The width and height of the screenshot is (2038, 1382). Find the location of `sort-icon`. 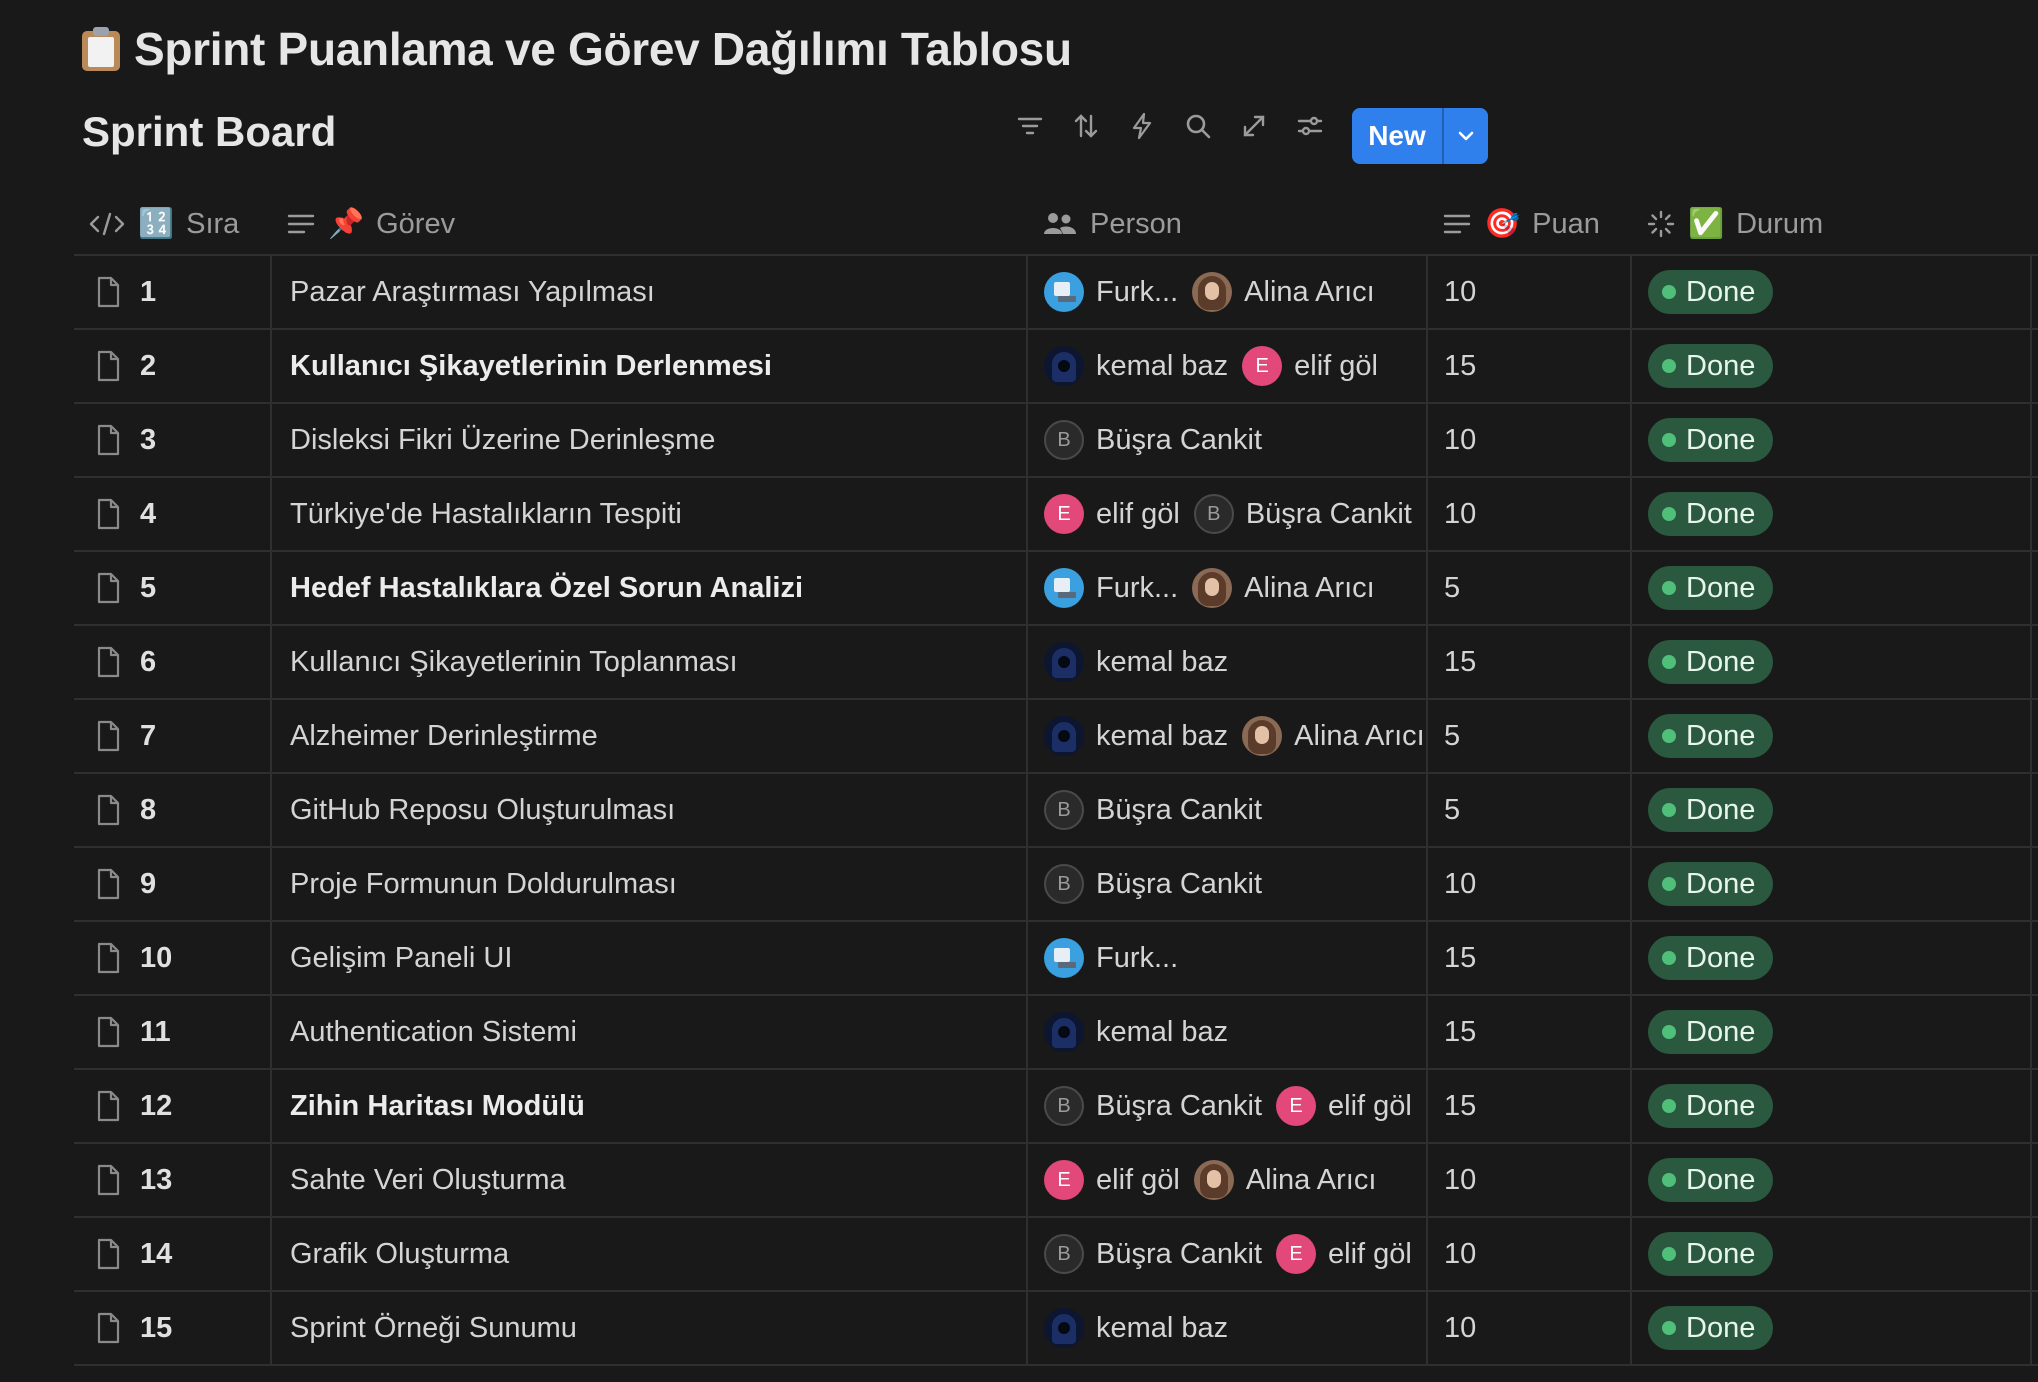

sort-icon is located at coordinates (1086, 126).